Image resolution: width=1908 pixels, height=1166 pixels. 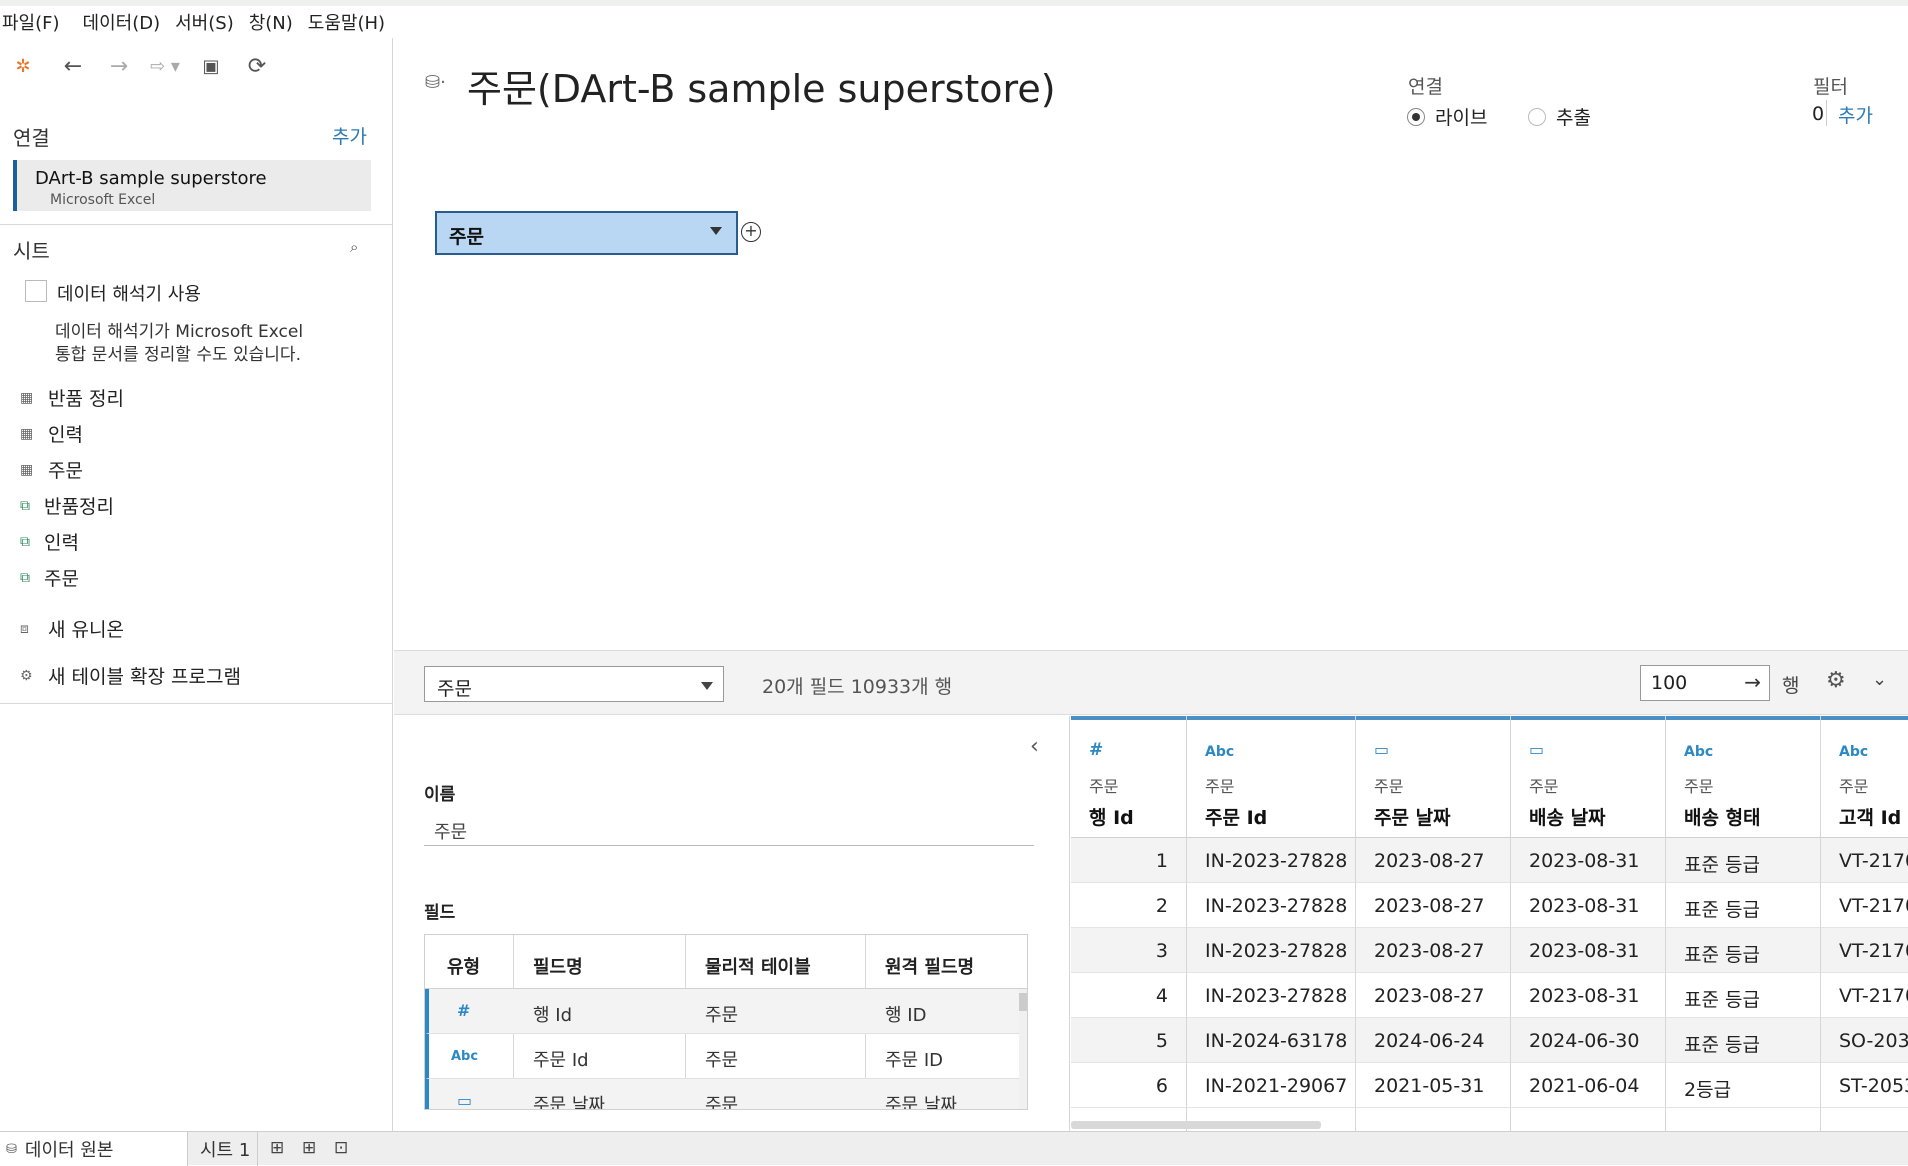 What do you see at coordinates (130, 675) in the screenshot?
I see `new-table-extension: ⚙ 새 테이블 확장 프로그램` at bounding box center [130, 675].